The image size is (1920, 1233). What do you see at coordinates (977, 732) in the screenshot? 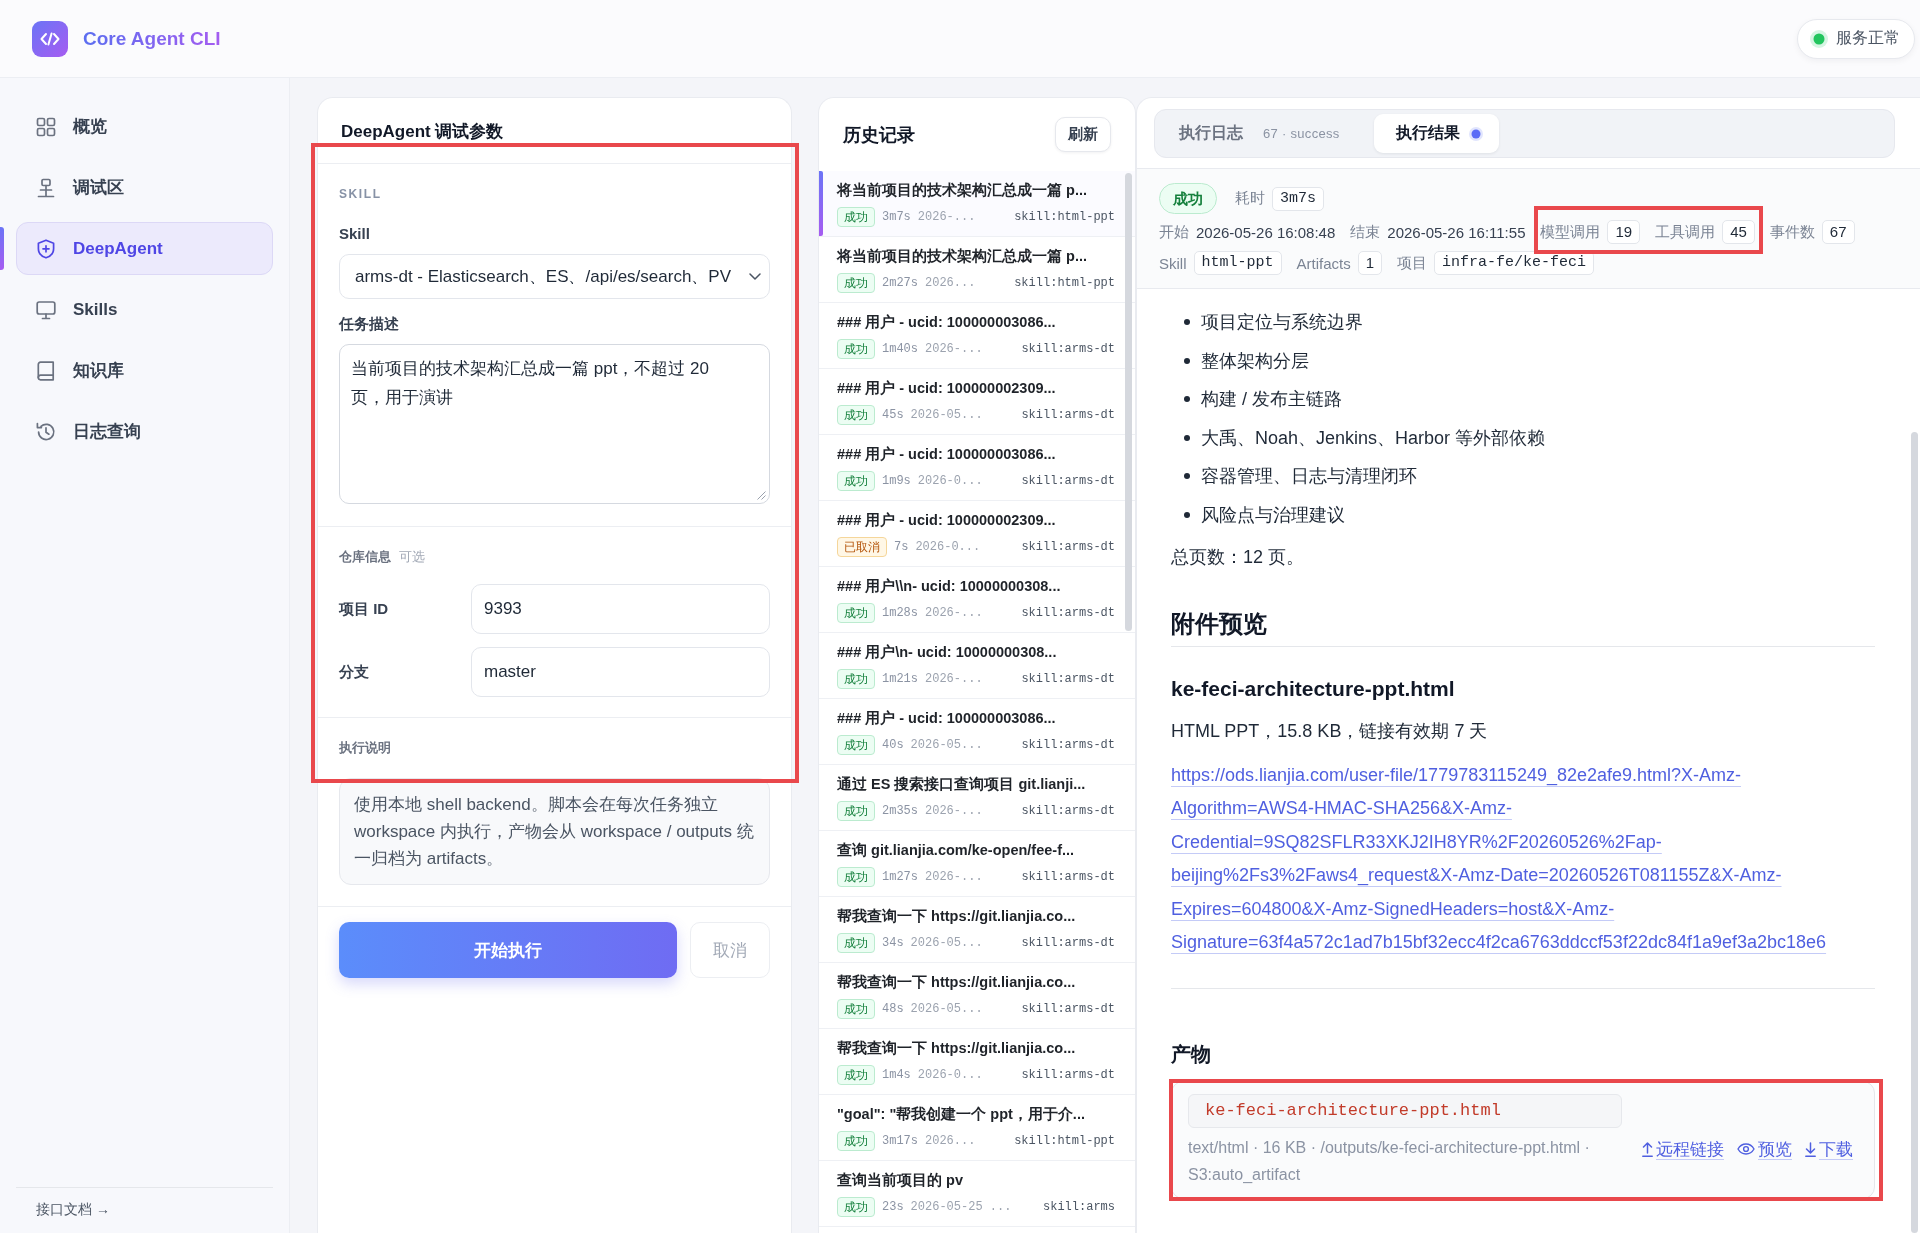
I see `history-item: ### 用户 - ucid: 100000003086... 成功 40s 2026-05... skill:arms-dt` at bounding box center [977, 732].